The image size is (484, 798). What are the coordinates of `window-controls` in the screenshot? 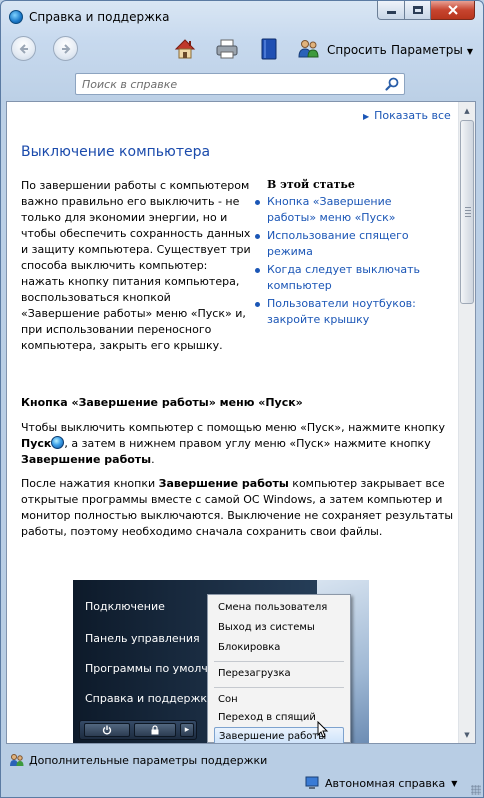 It's located at (426, 11).